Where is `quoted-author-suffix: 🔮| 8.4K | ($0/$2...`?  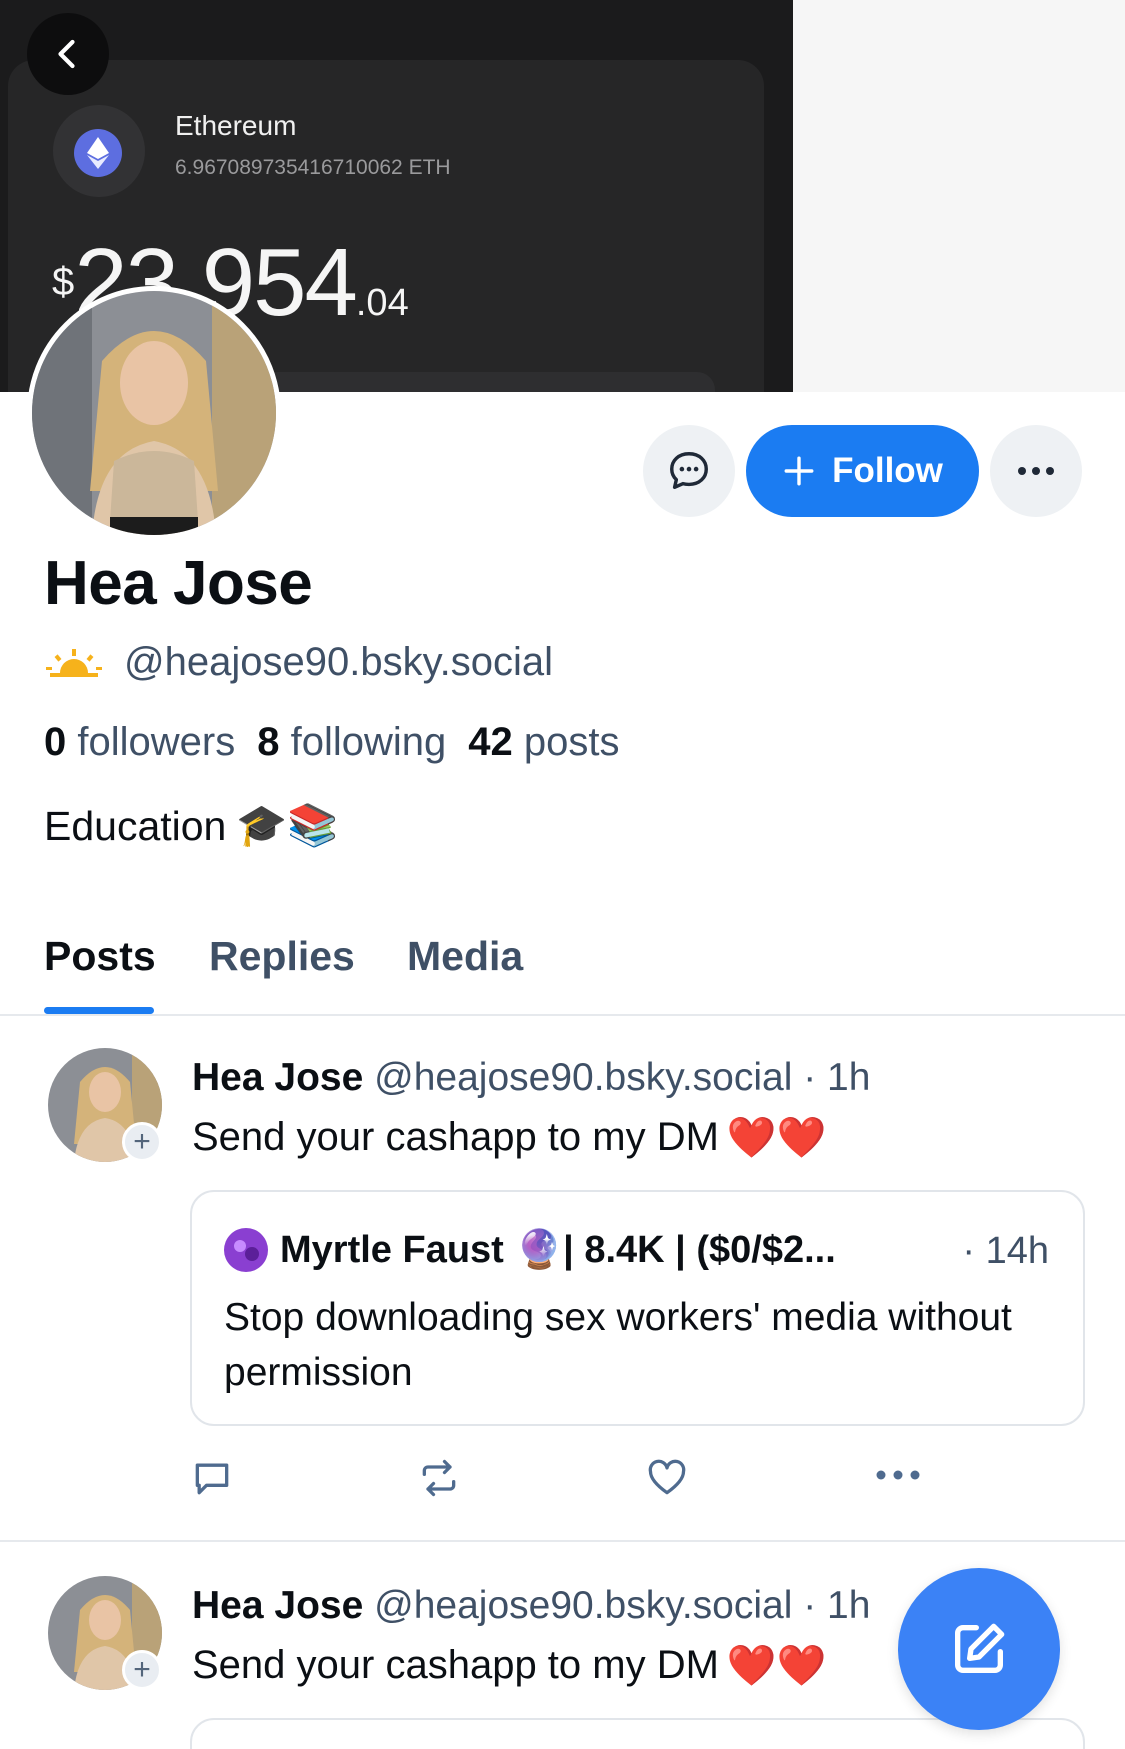 quoted-author-suffix: 🔮| 8.4K | ($0/$2... is located at coordinates (675, 1250).